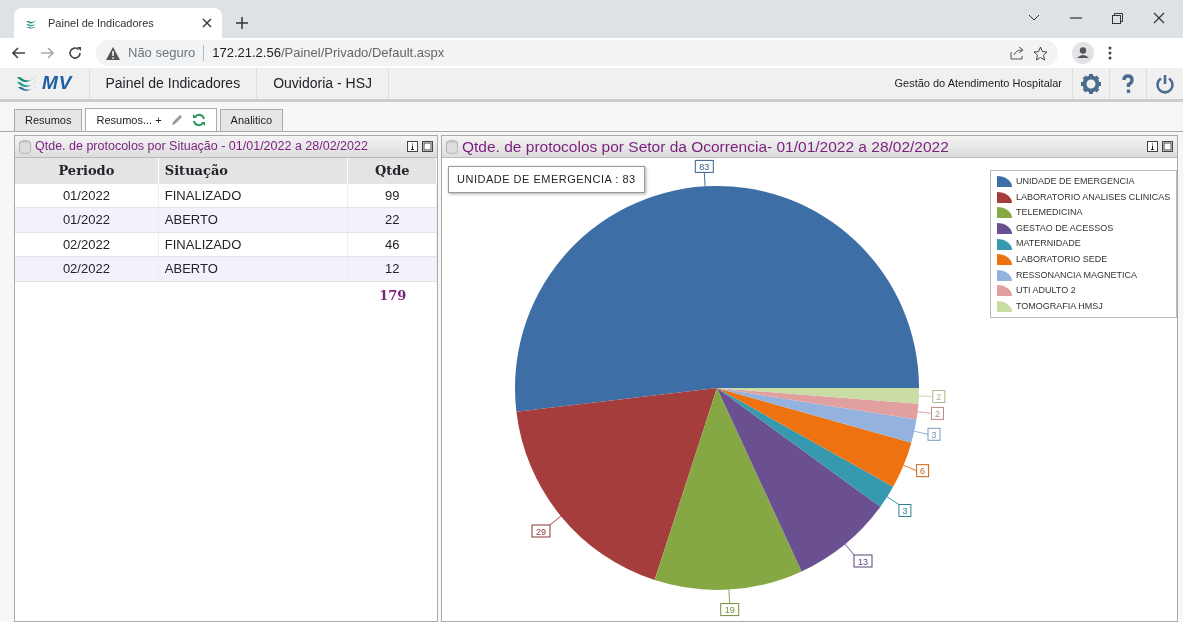 The image size is (1183, 622). What do you see at coordinates (392, 244) in the screenshot?
I see `table-cell: 46` at bounding box center [392, 244].